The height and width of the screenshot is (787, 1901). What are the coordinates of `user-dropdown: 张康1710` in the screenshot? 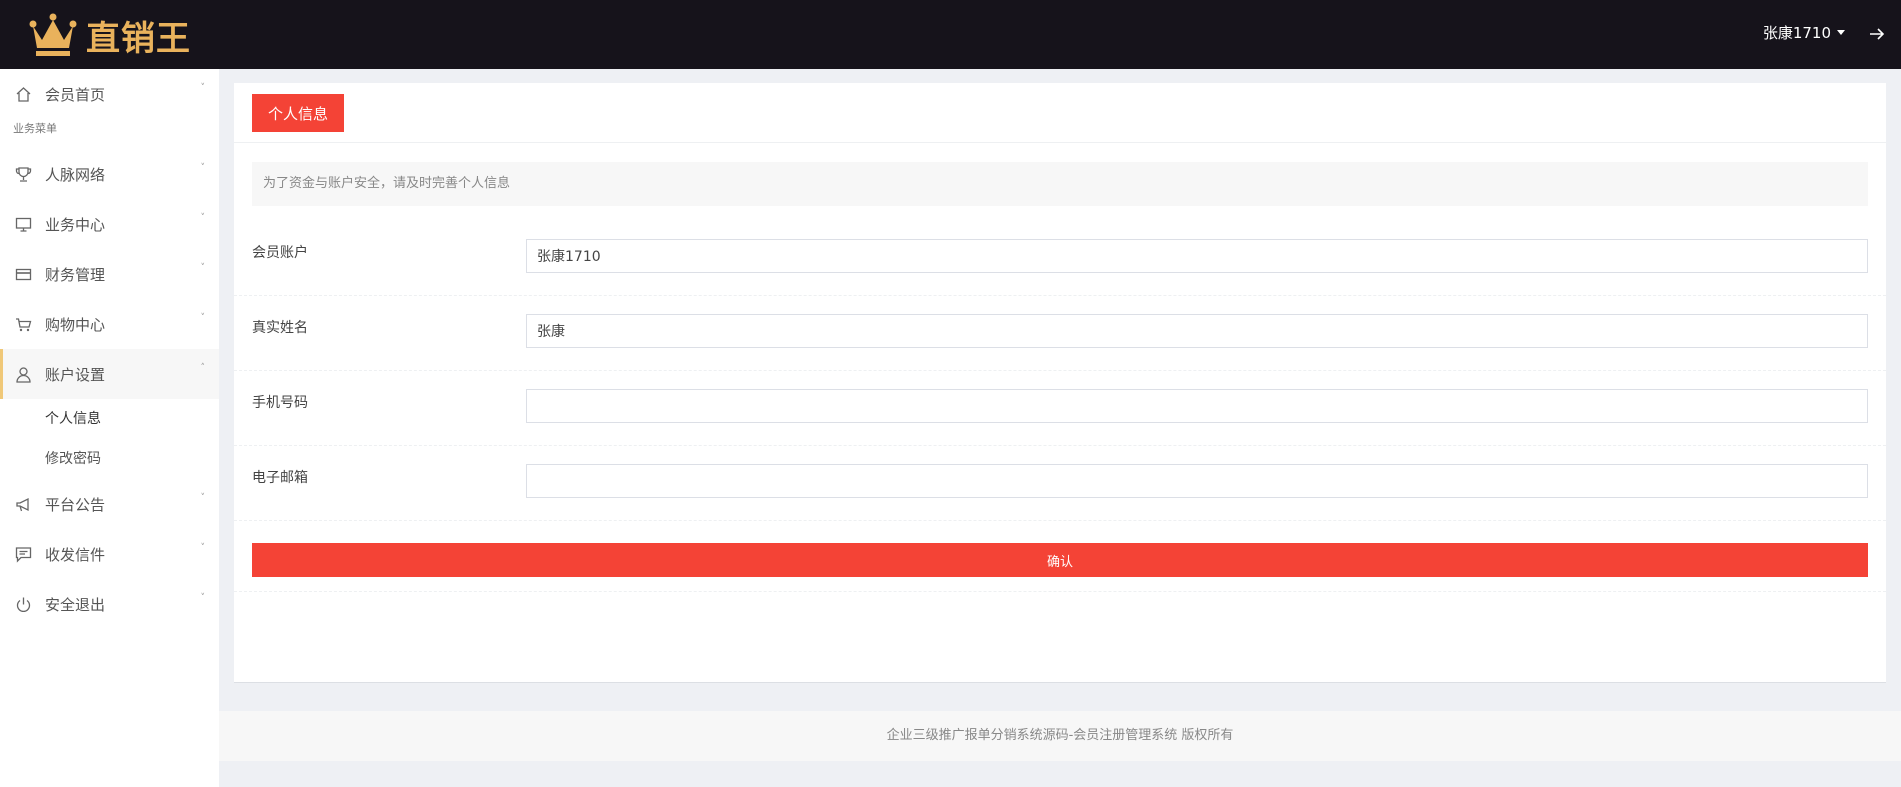 It's located at (1804, 32).